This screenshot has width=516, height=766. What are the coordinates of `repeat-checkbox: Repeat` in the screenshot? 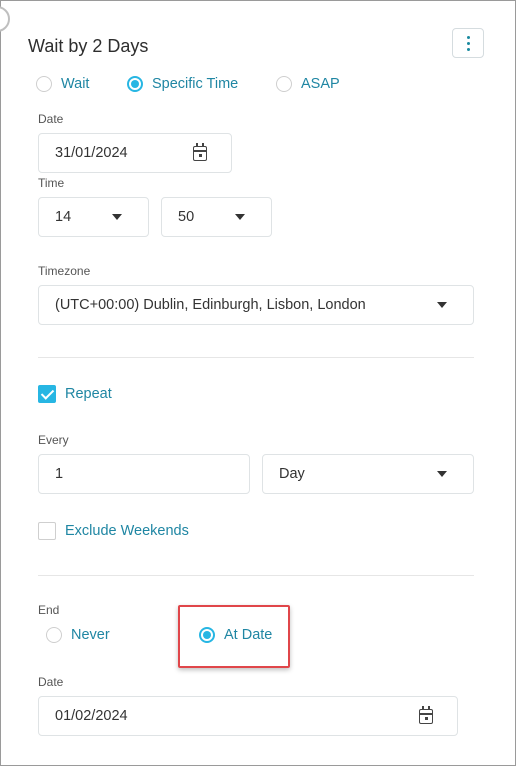 It's located at (75, 394).